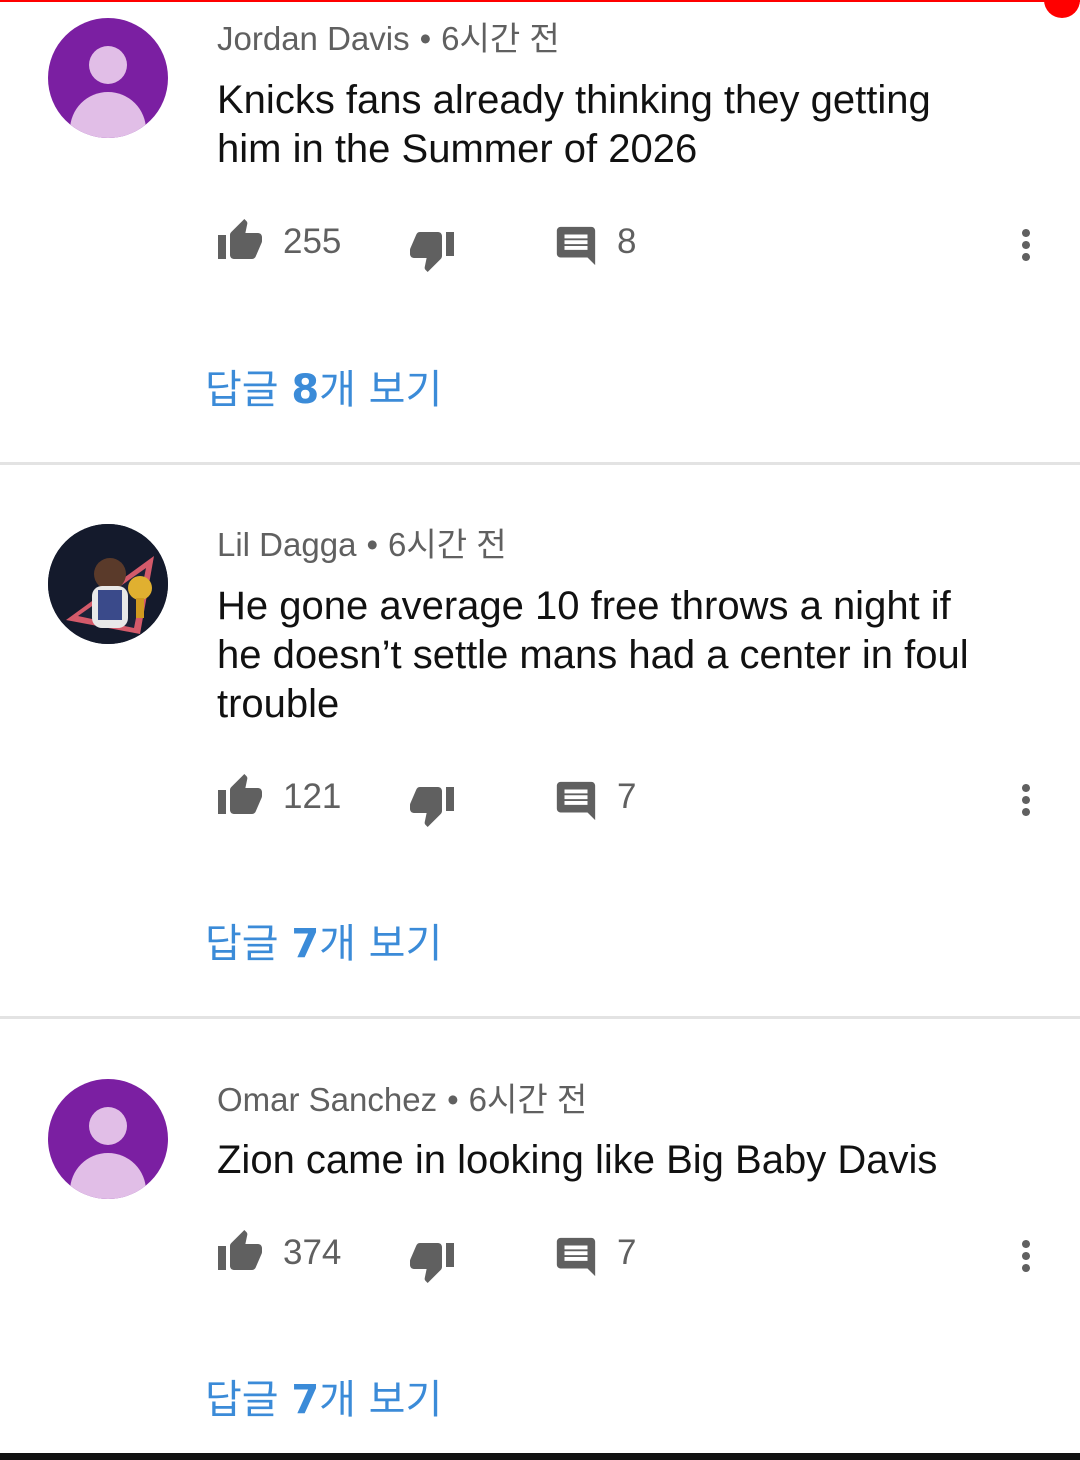 The width and height of the screenshot is (1080, 1460). What do you see at coordinates (577, 1160) in the screenshot?
I see `comment-text-line: Zion came in looking like Big Baby Davis` at bounding box center [577, 1160].